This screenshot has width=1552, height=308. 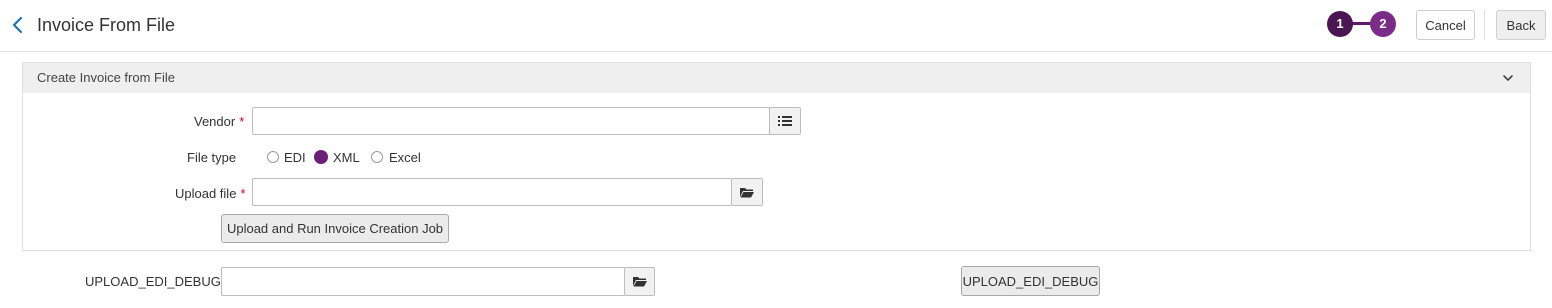 I want to click on vendor-input, so click(x=511, y=121).